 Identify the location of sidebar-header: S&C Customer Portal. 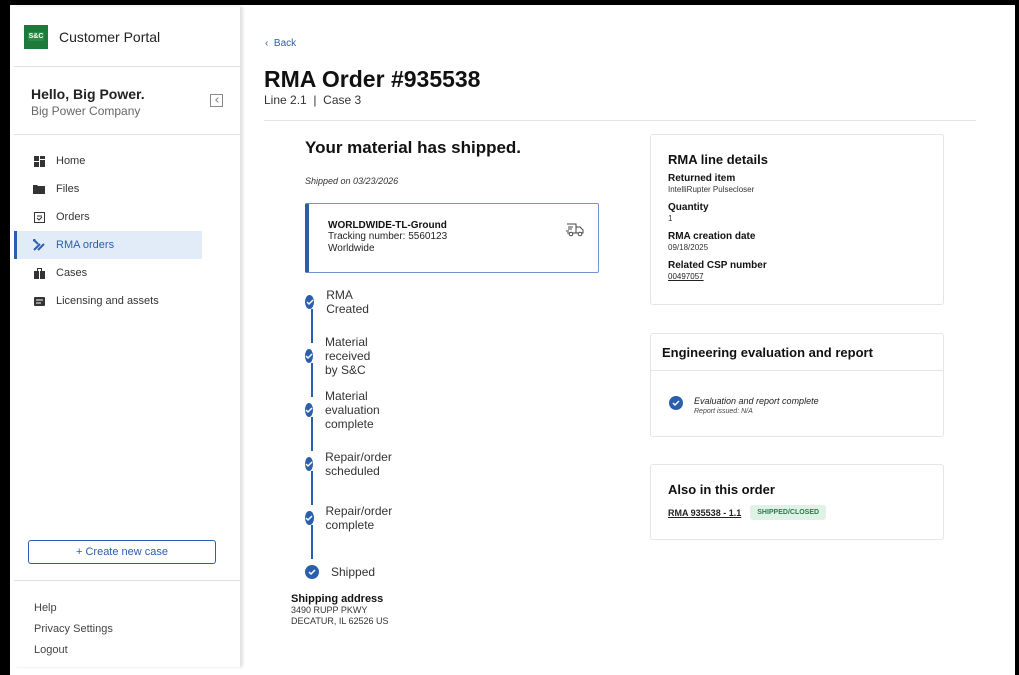
(127, 37).